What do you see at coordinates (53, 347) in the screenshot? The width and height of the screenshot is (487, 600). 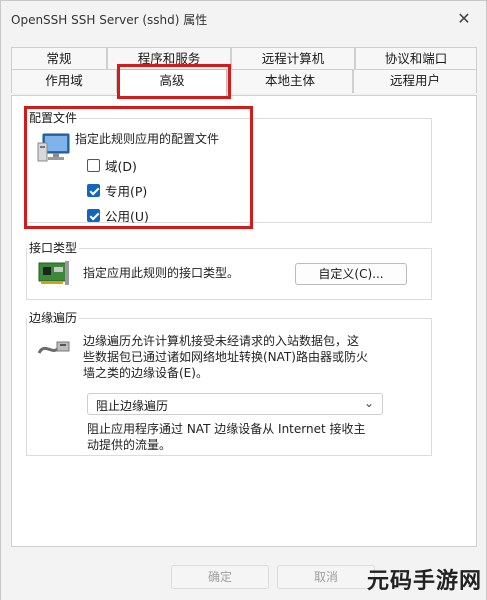 I see `cable-icon` at bounding box center [53, 347].